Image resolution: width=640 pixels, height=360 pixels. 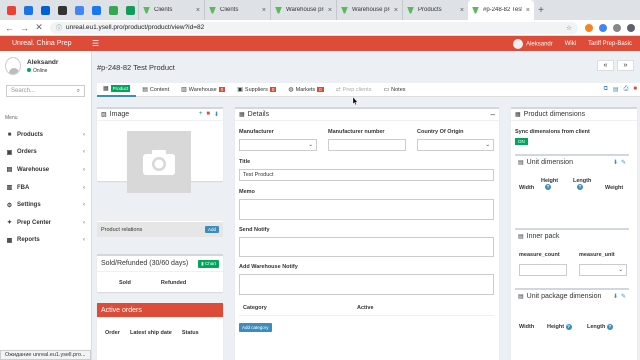 What do you see at coordinates (45, 135) in the screenshot?
I see `sidebar-item-products: ■ Products ‹` at bounding box center [45, 135].